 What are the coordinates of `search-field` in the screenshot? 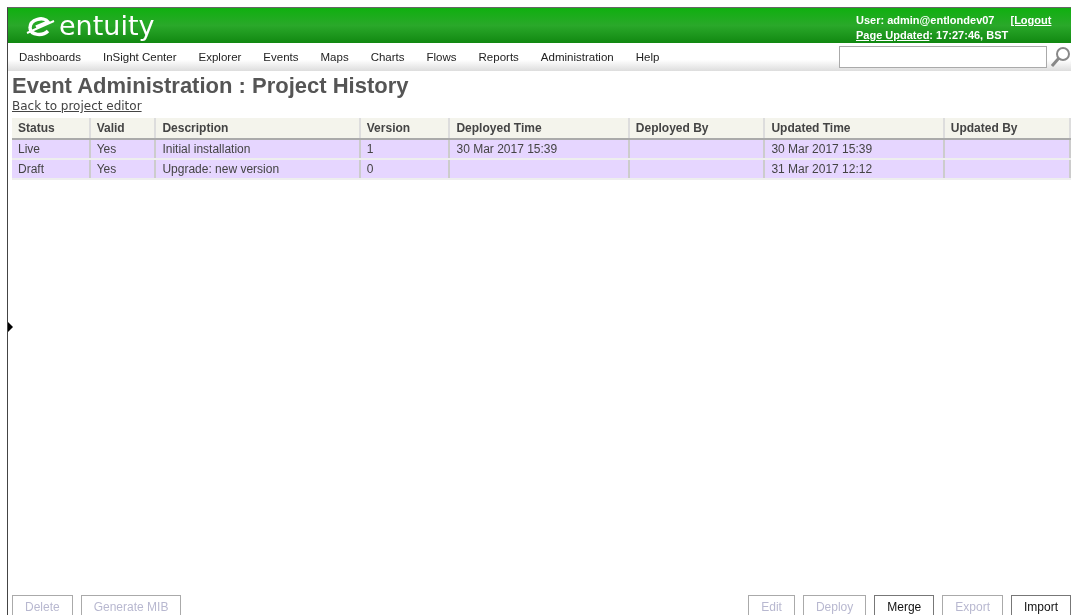 It's located at (943, 57).